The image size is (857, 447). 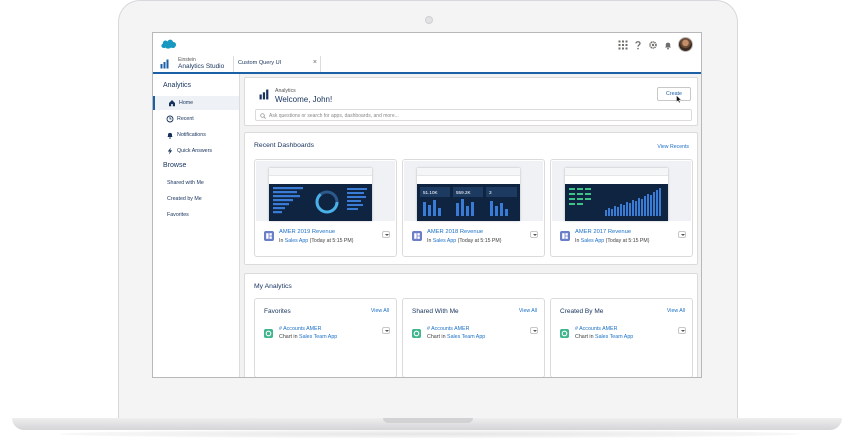 What do you see at coordinates (165, 64) in the screenshot?
I see `analytics-studio-logo-icon` at bounding box center [165, 64].